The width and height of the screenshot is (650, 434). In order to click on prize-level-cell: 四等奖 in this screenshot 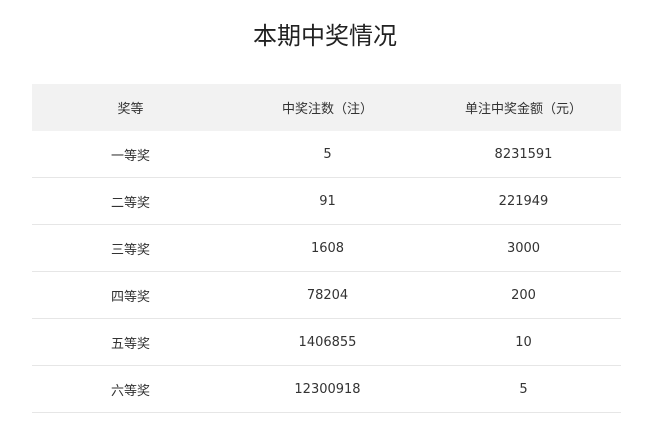, I will do `click(130, 295)`.